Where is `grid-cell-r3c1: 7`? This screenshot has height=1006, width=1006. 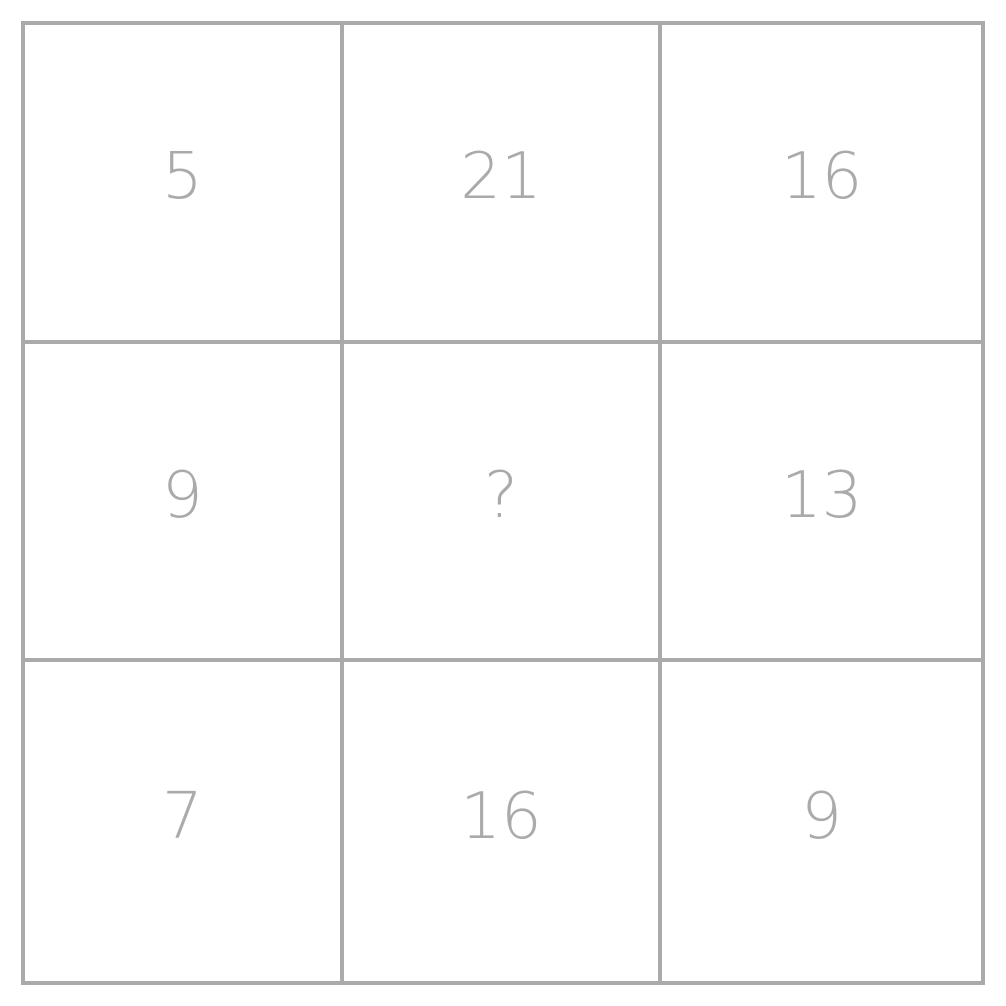
grid-cell-r3c1: 7 is located at coordinates (184, 821).